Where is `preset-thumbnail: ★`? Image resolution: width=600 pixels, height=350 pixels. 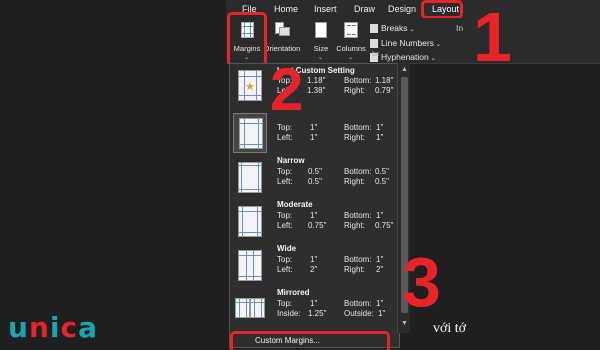
preset-thumbnail: ★ is located at coordinates (250, 87).